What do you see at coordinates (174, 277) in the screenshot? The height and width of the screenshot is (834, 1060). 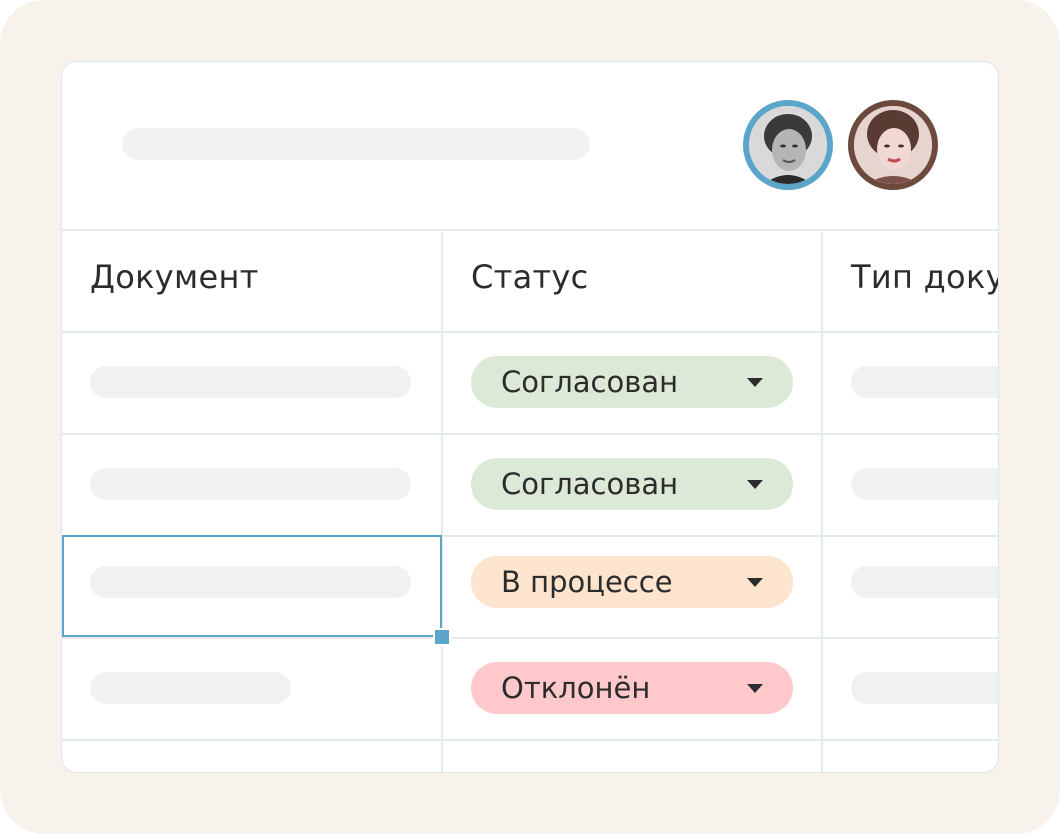 I see `column-header-document: Документ` at bounding box center [174, 277].